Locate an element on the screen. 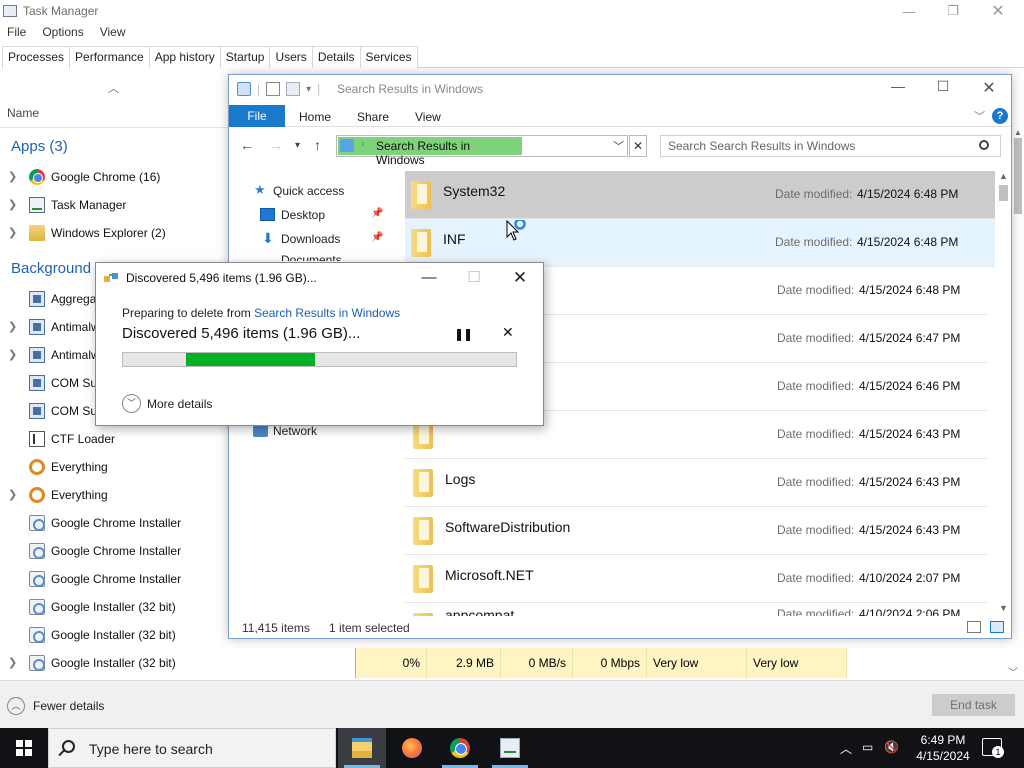 Image resolution: width=1024 pixels, height=768 pixels. taskbar-clock: 6:49 PM 4/15/2024 is located at coordinates (943, 748).